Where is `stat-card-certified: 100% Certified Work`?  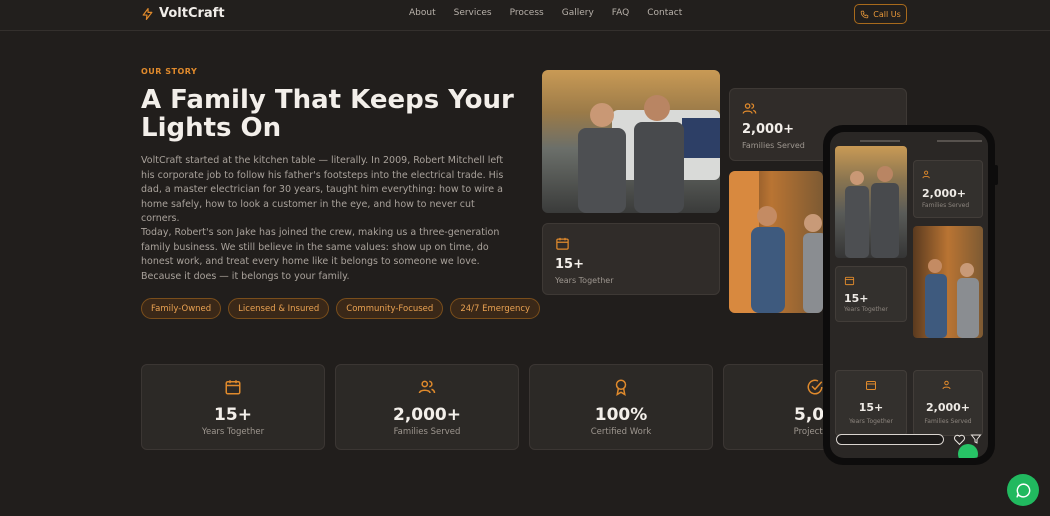
stat-card-certified: 100% Certified Work is located at coordinates (621, 407).